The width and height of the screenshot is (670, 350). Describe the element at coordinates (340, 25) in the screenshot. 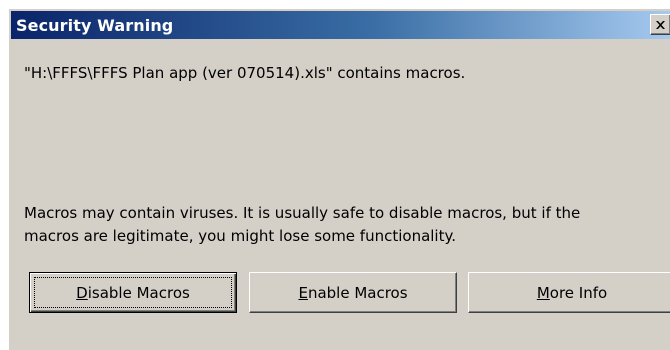

I see `title-bar: Security Warning` at that location.